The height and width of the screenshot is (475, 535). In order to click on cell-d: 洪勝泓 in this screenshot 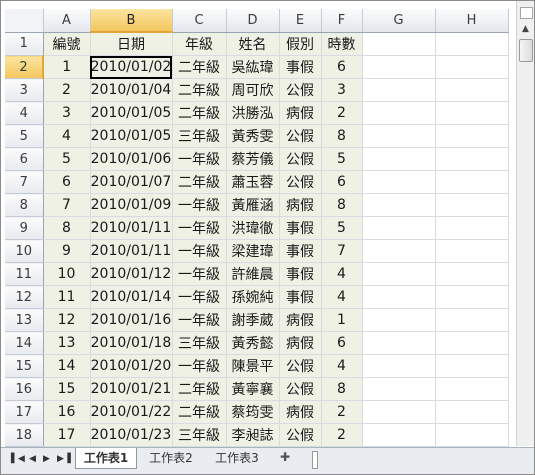, I will do `click(253, 113)`.